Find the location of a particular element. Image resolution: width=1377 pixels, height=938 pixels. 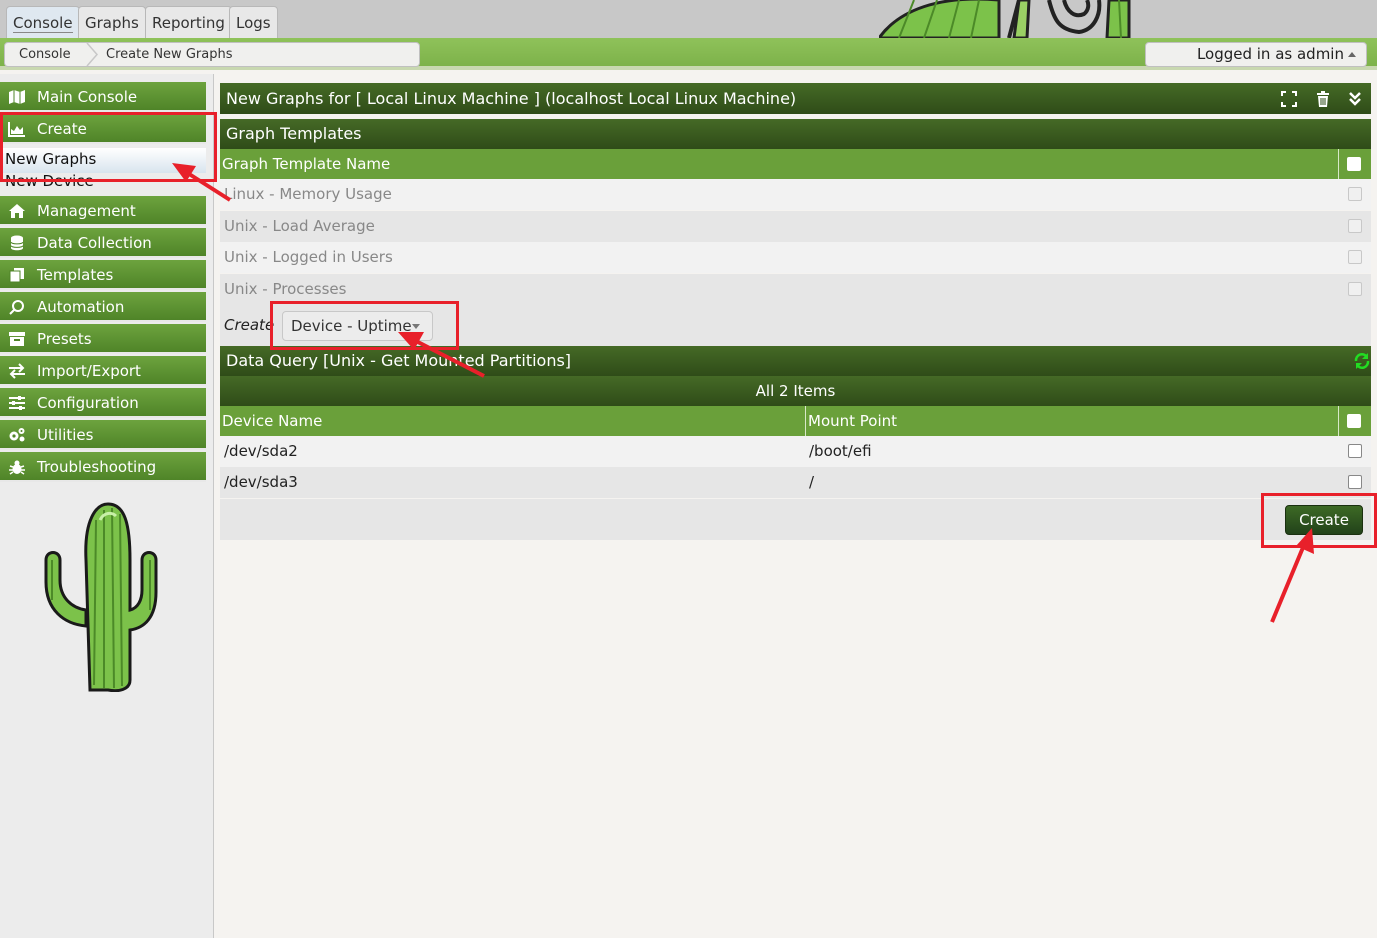

caret-up-icon is located at coordinates (1352, 54).